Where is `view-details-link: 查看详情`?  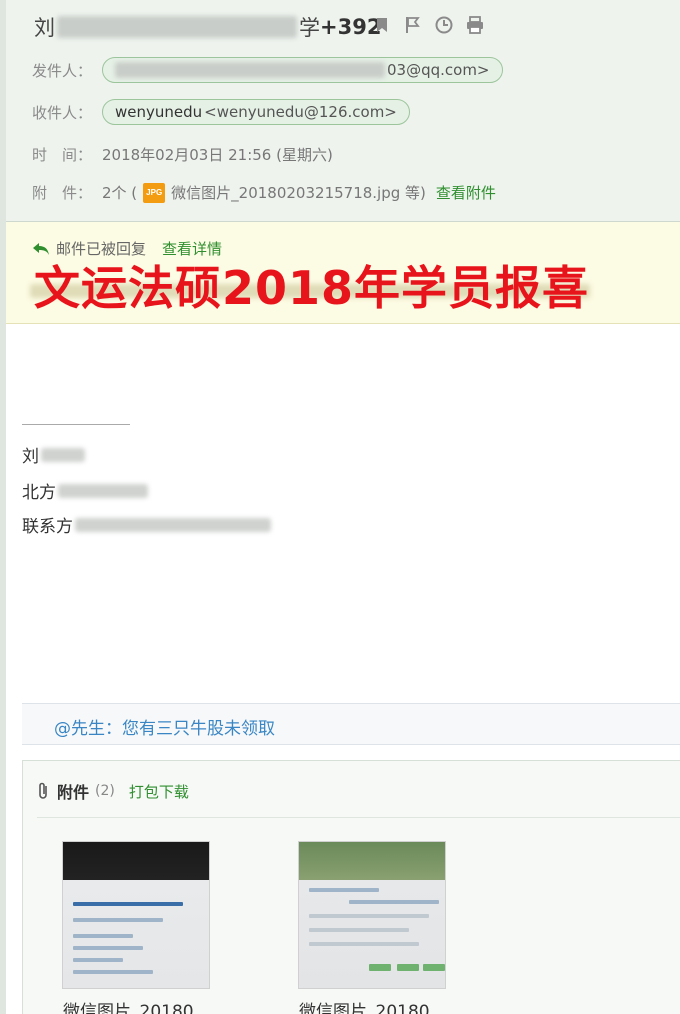 view-details-link: 查看详情 is located at coordinates (192, 248).